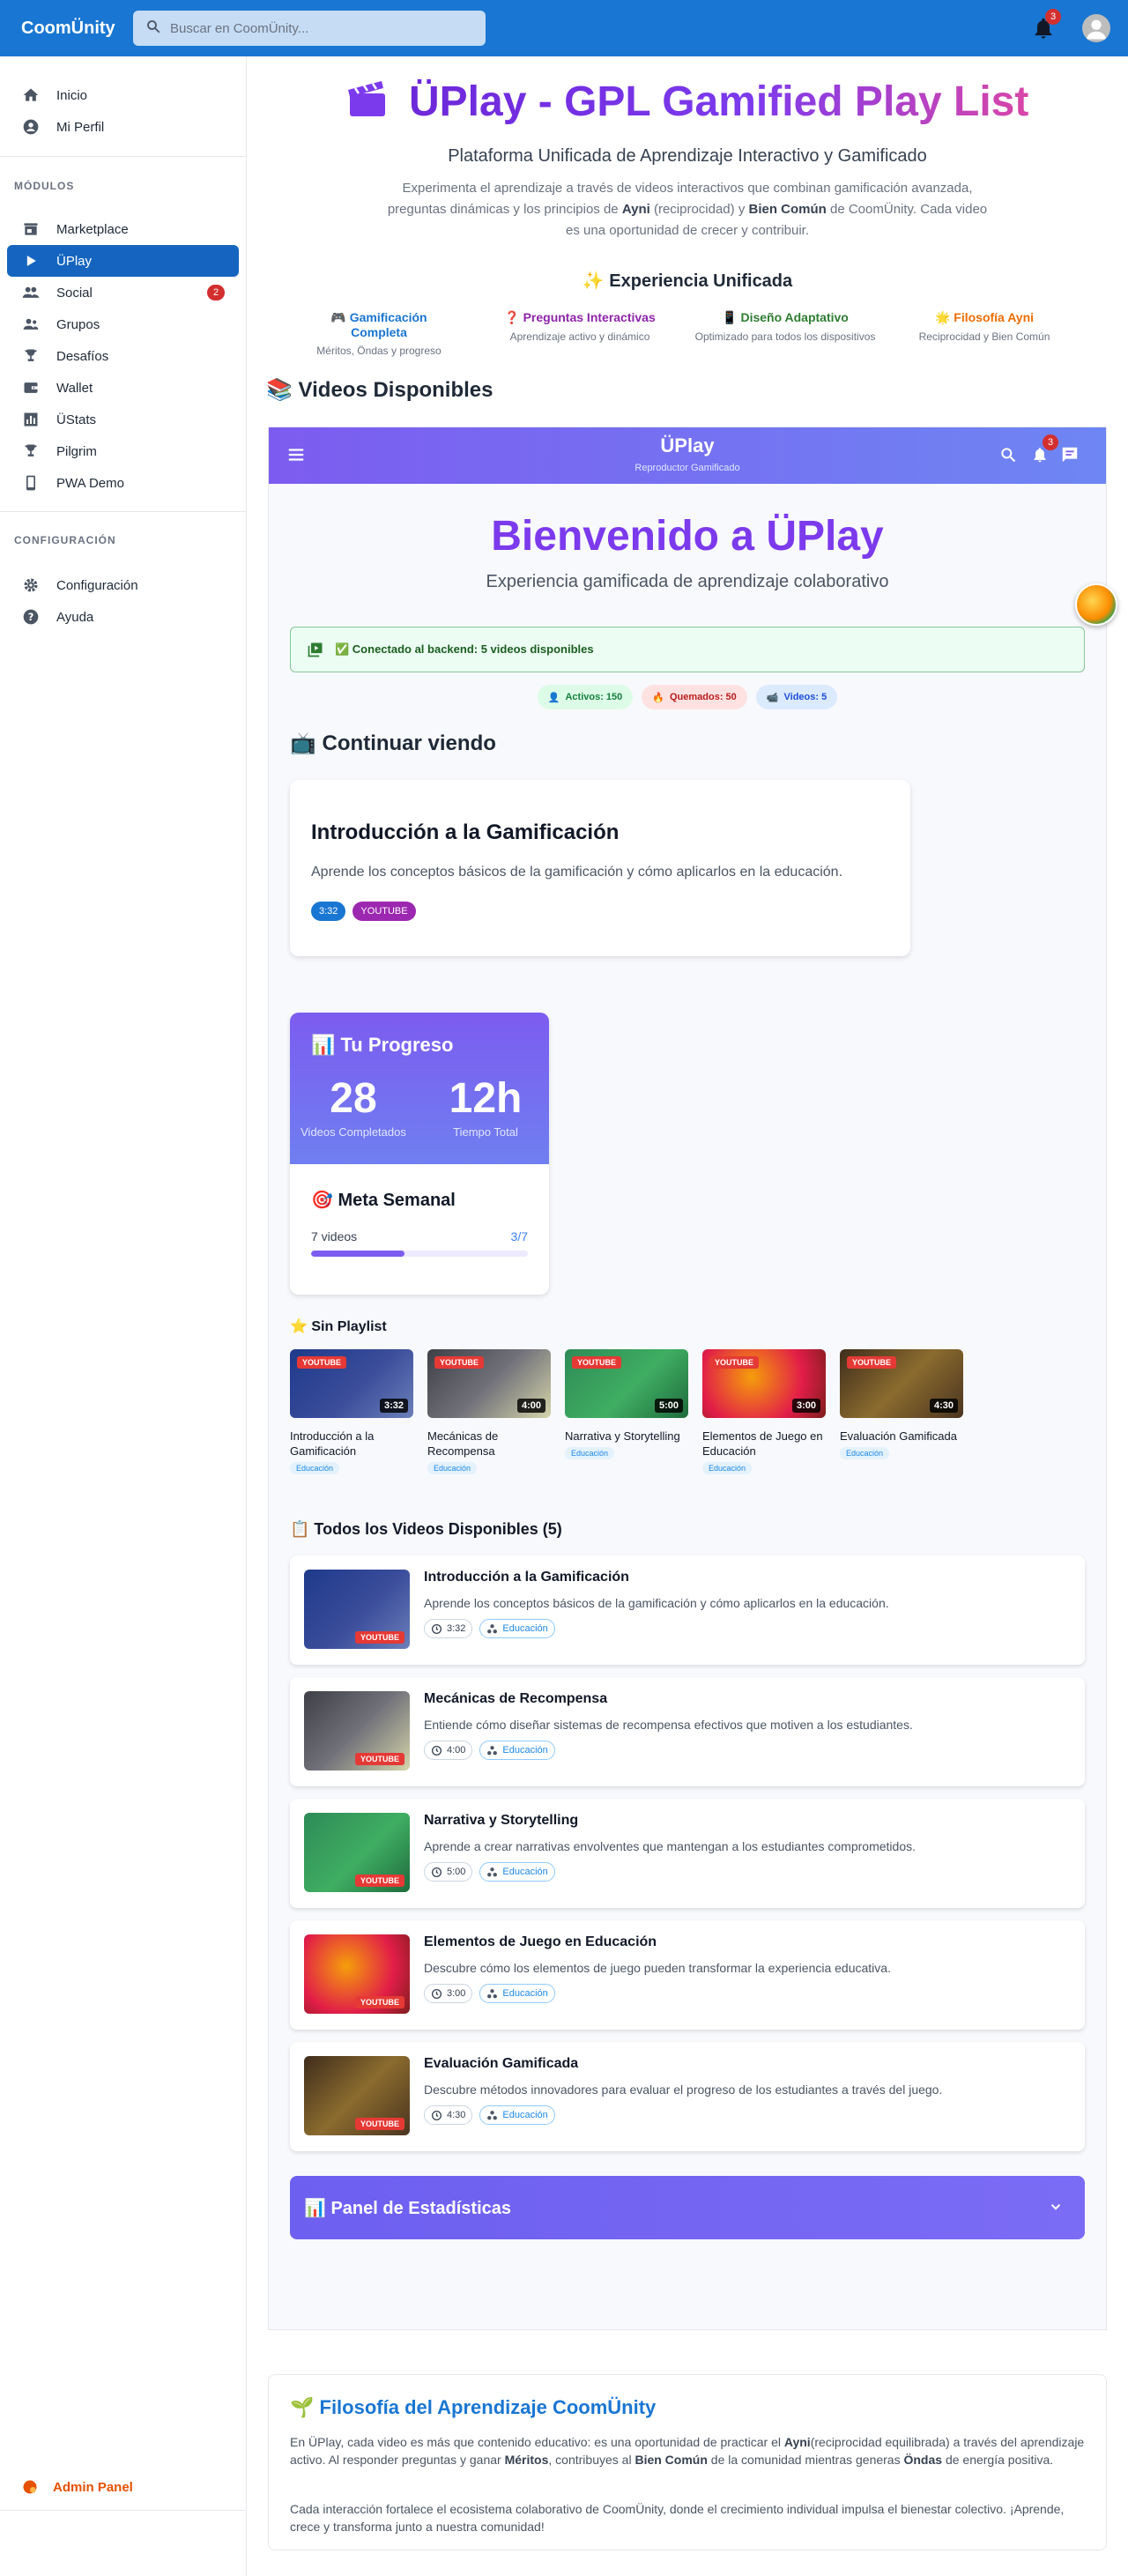 This screenshot has height=2576, width=1128. I want to click on user-avatar, so click(1096, 28).